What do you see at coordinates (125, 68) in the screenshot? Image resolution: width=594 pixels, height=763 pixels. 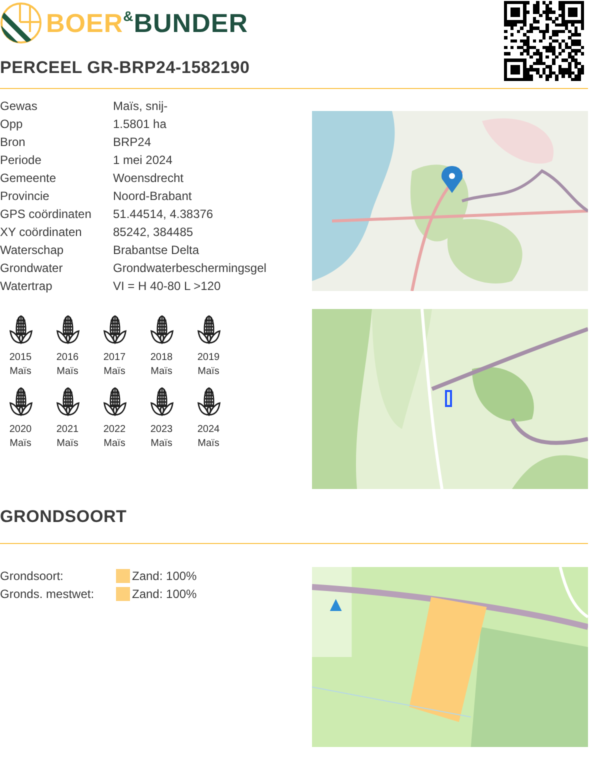 I see `page-title: PERCEEL GR-BRP24-1582190` at bounding box center [125, 68].